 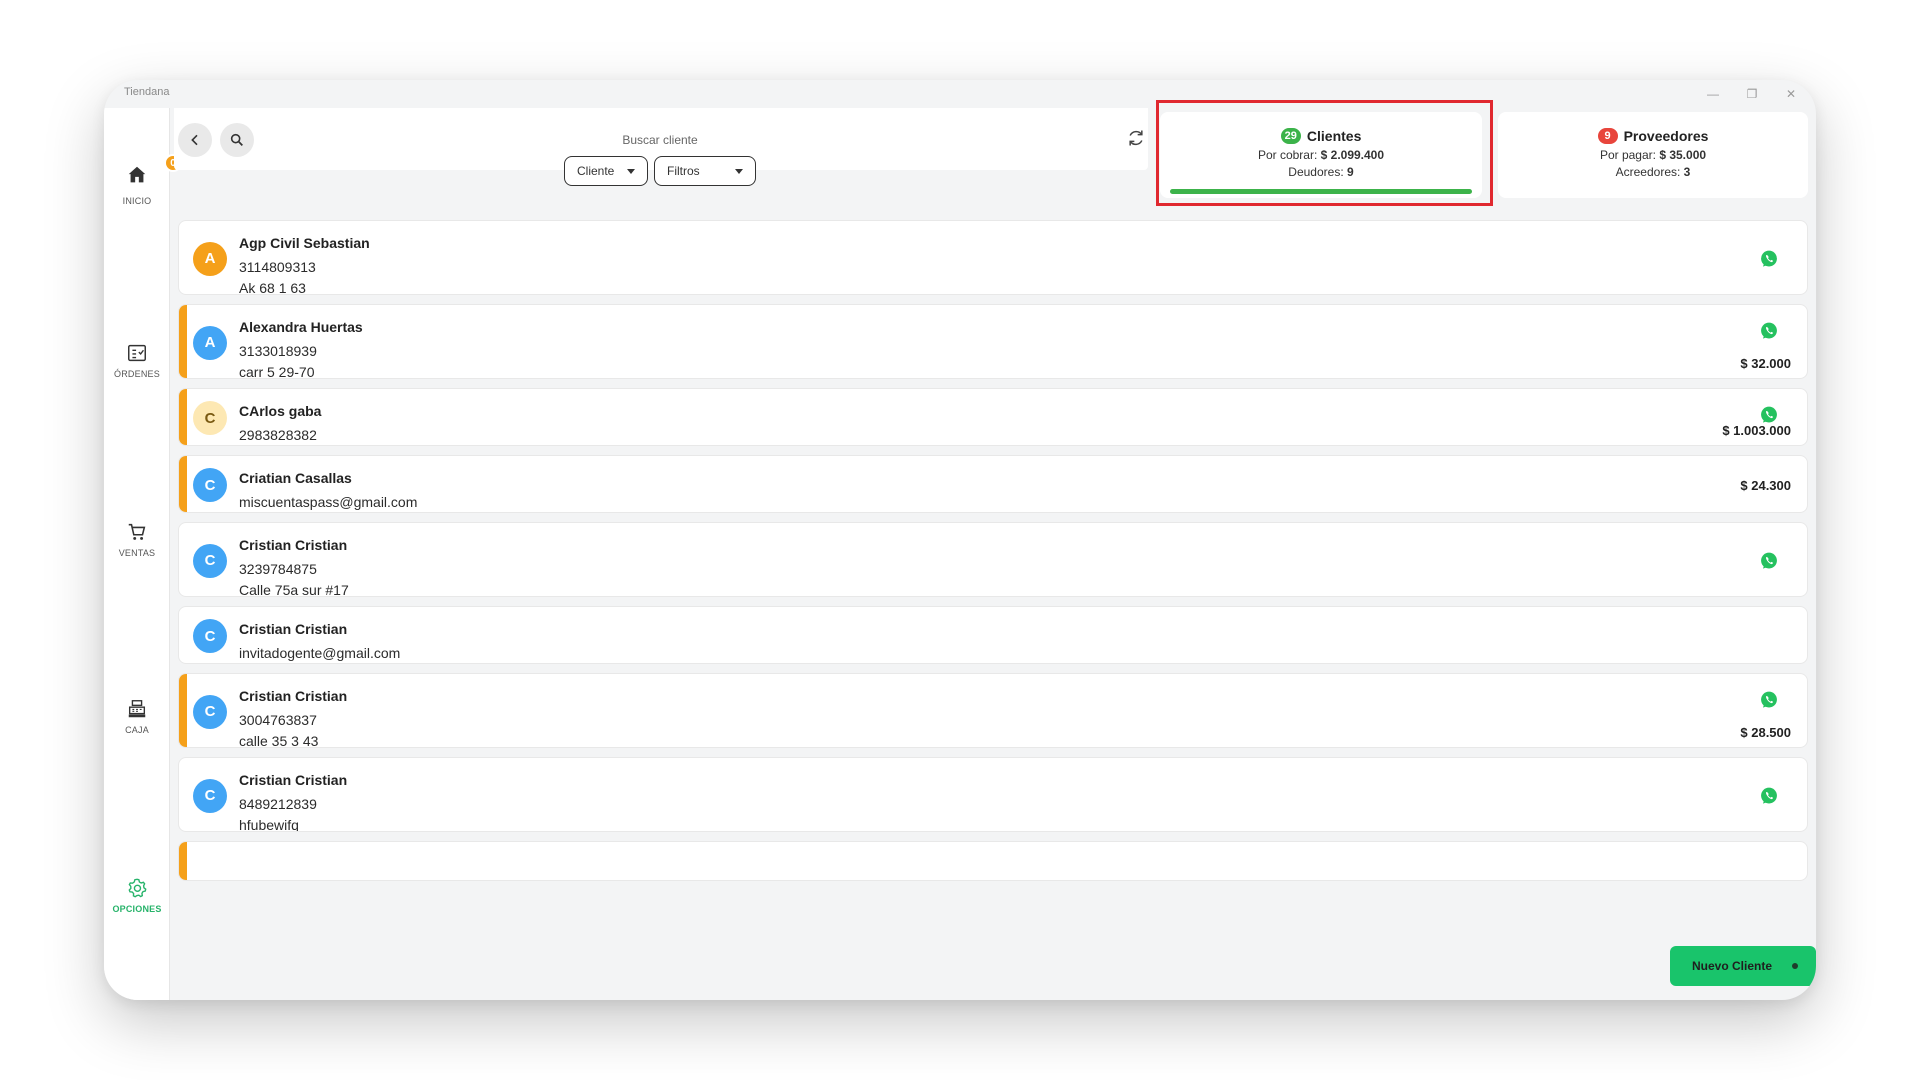 I want to click on client-info: CArlos gaba 2983828382, so click(x=280, y=424).